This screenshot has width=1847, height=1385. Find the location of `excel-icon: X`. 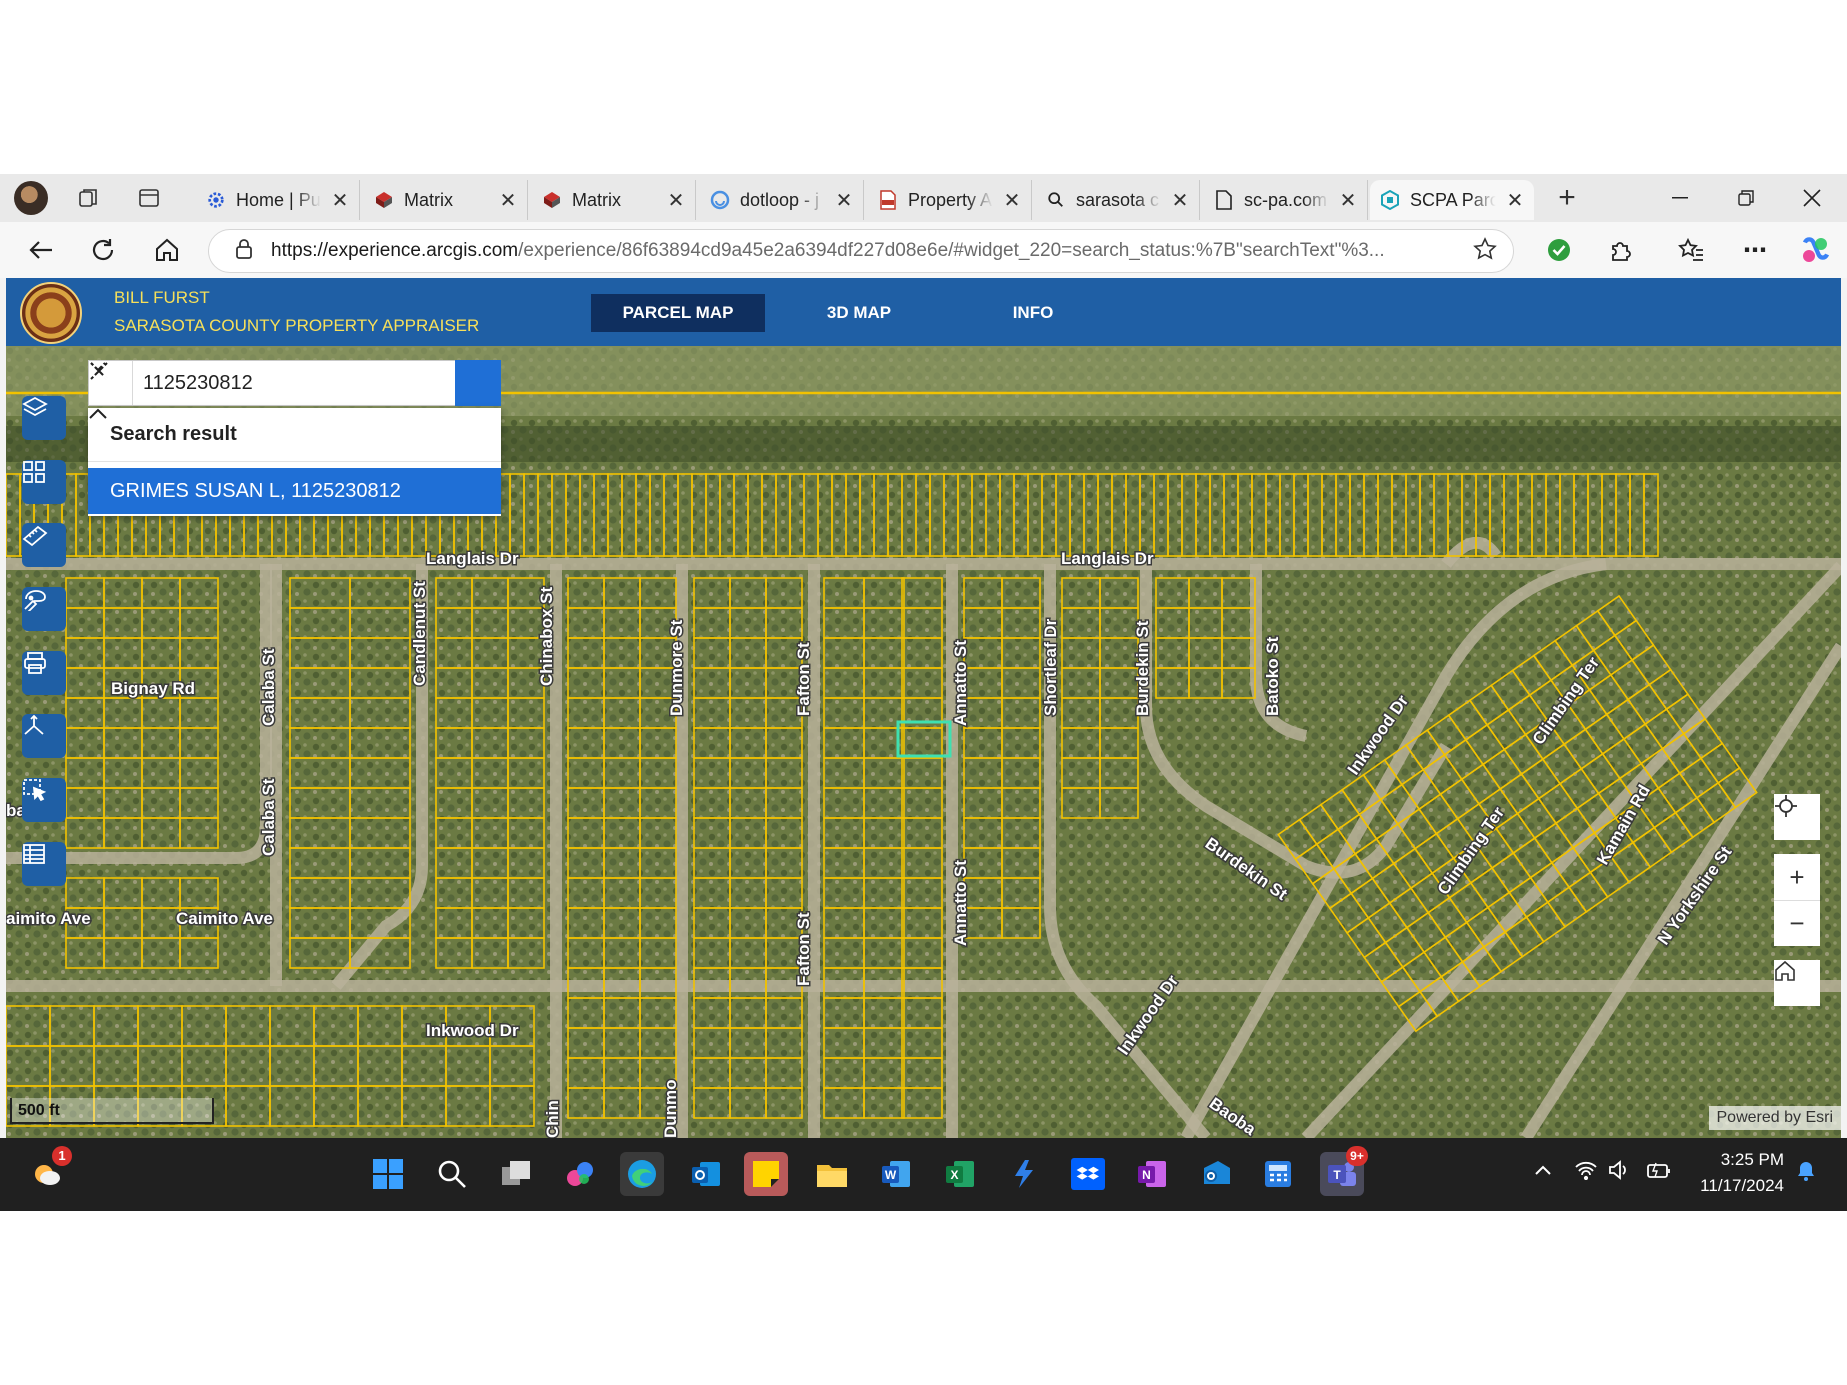

excel-icon: X is located at coordinates (960, 1174).